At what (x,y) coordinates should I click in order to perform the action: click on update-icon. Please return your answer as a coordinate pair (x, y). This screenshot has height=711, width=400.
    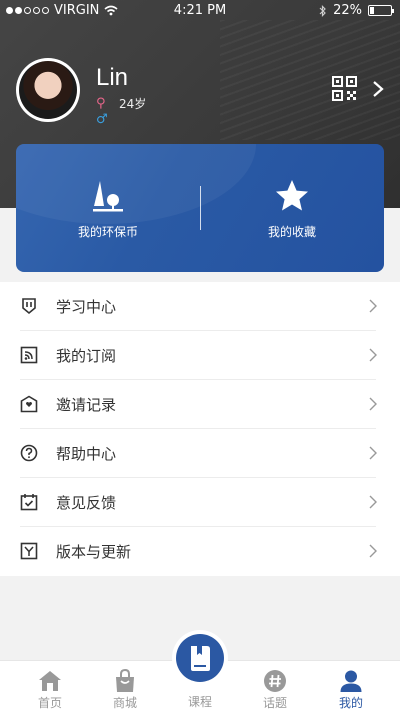
    Looking at the image, I should click on (29, 551).